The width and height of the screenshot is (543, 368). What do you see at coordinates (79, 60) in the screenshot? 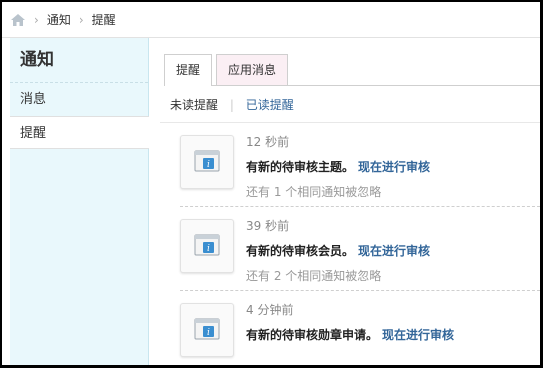
I see `sidebar-title: 通知` at bounding box center [79, 60].